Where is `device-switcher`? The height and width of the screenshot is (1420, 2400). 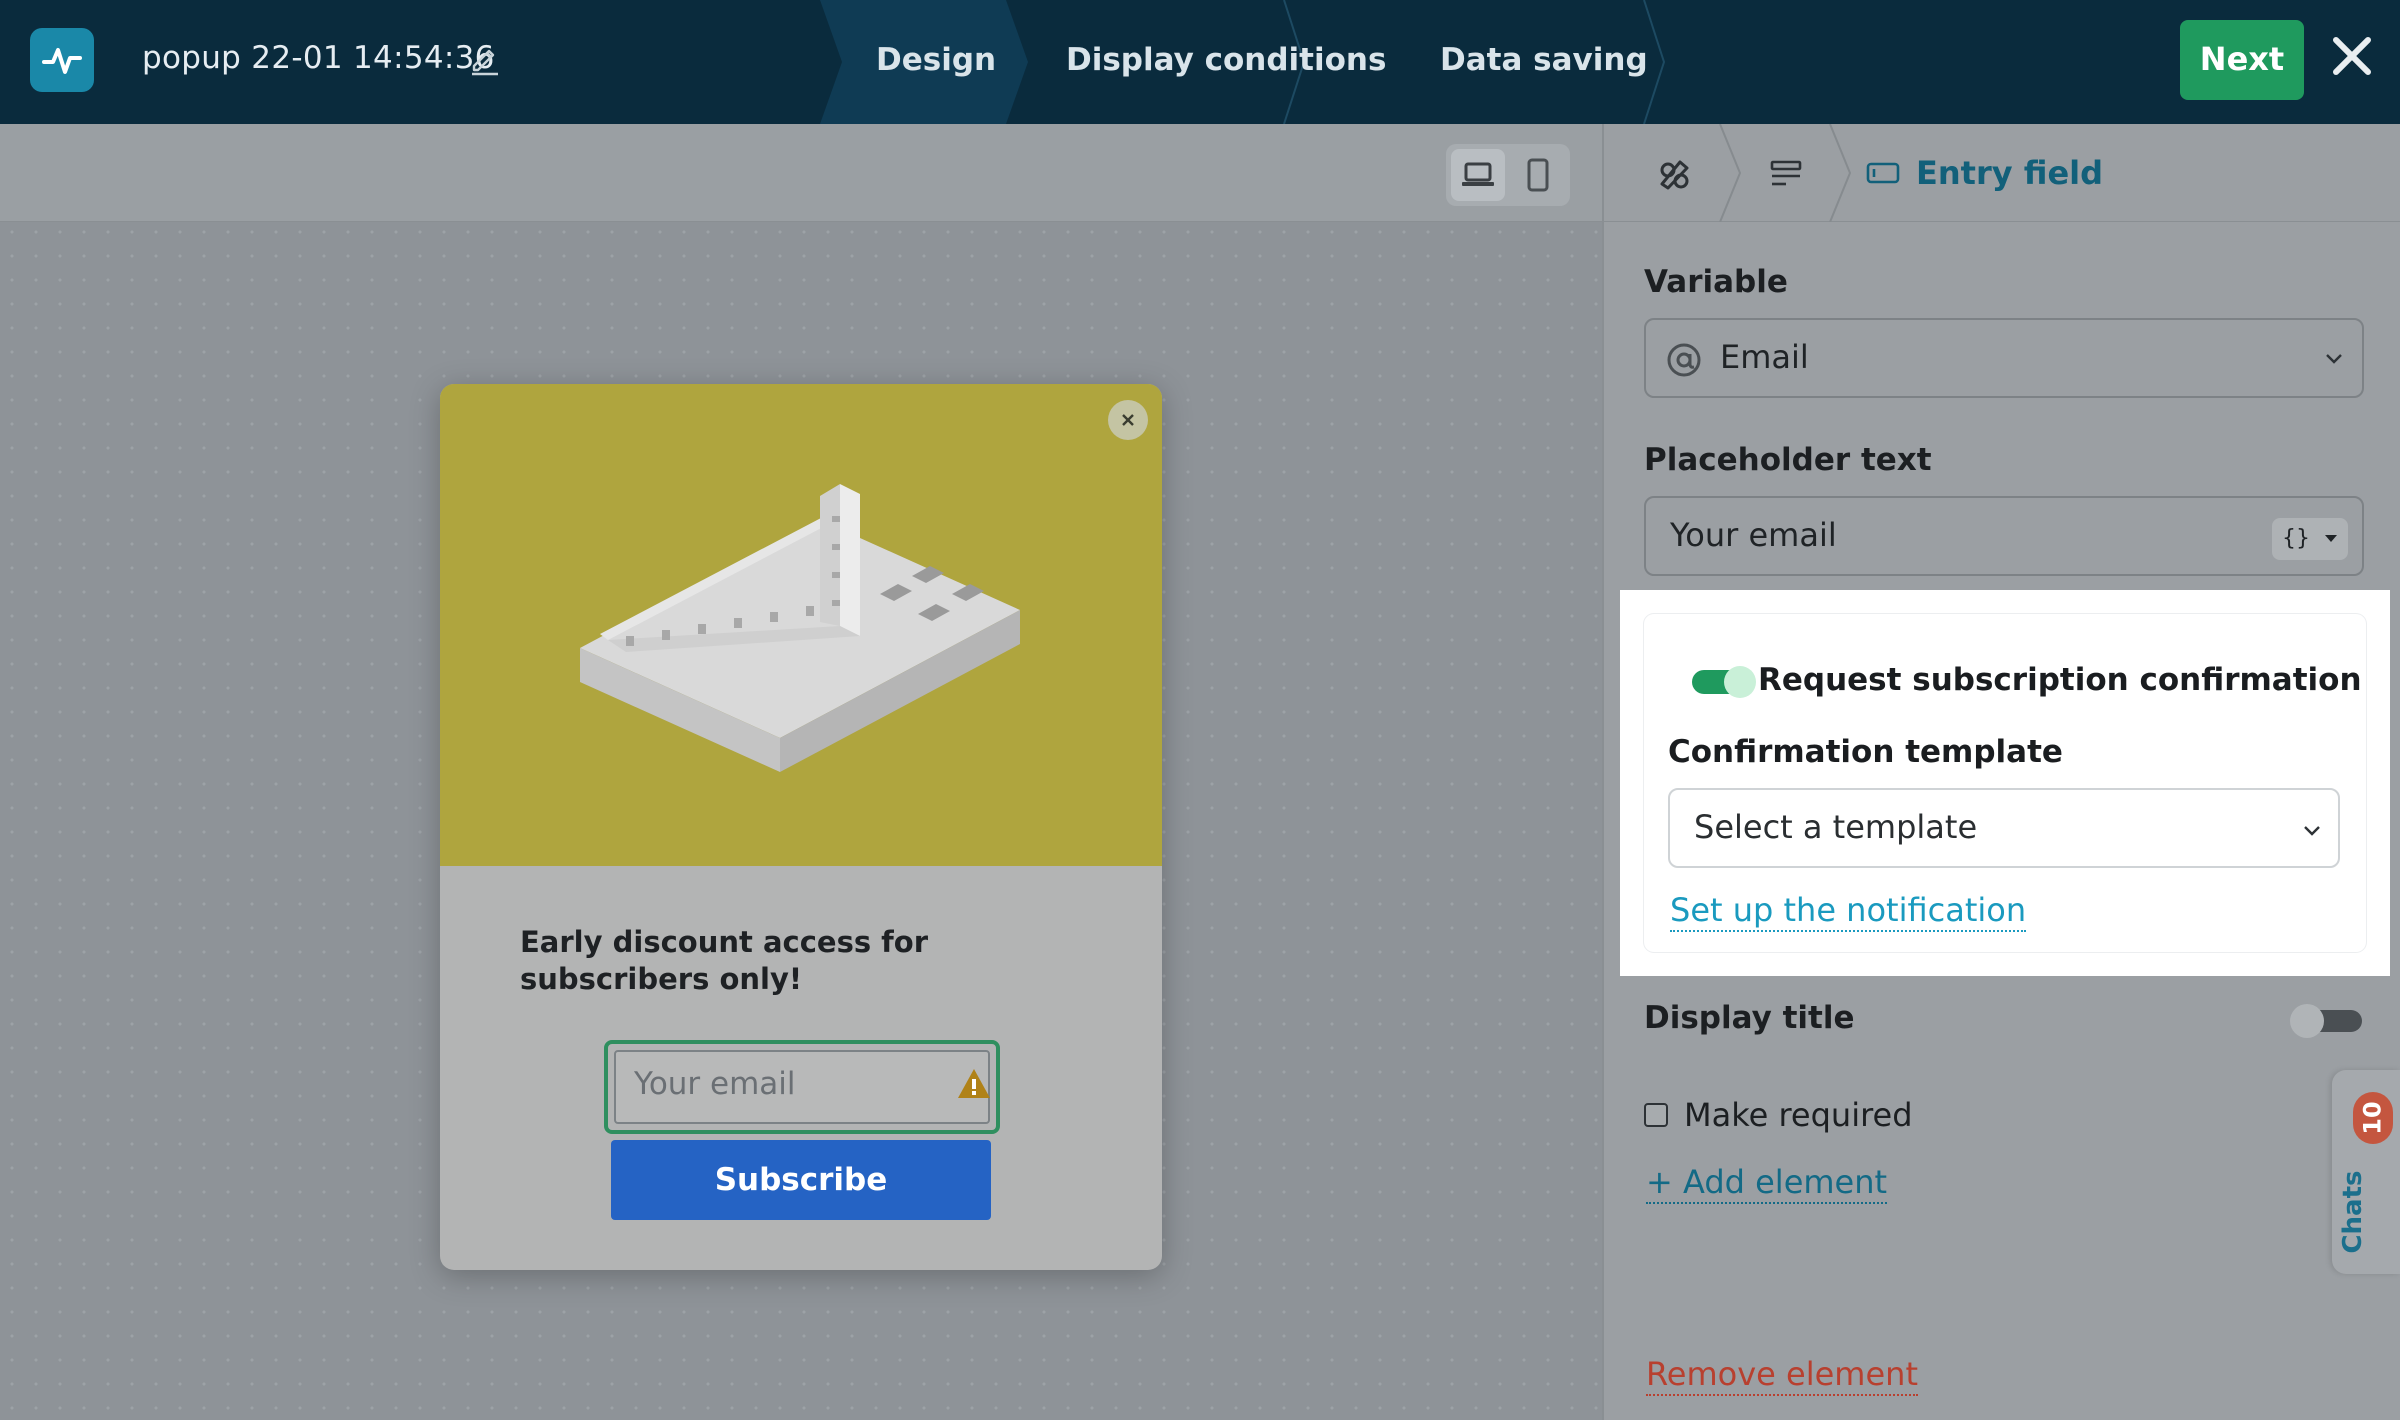 device-switcher is located at coordinates (1508, 175).